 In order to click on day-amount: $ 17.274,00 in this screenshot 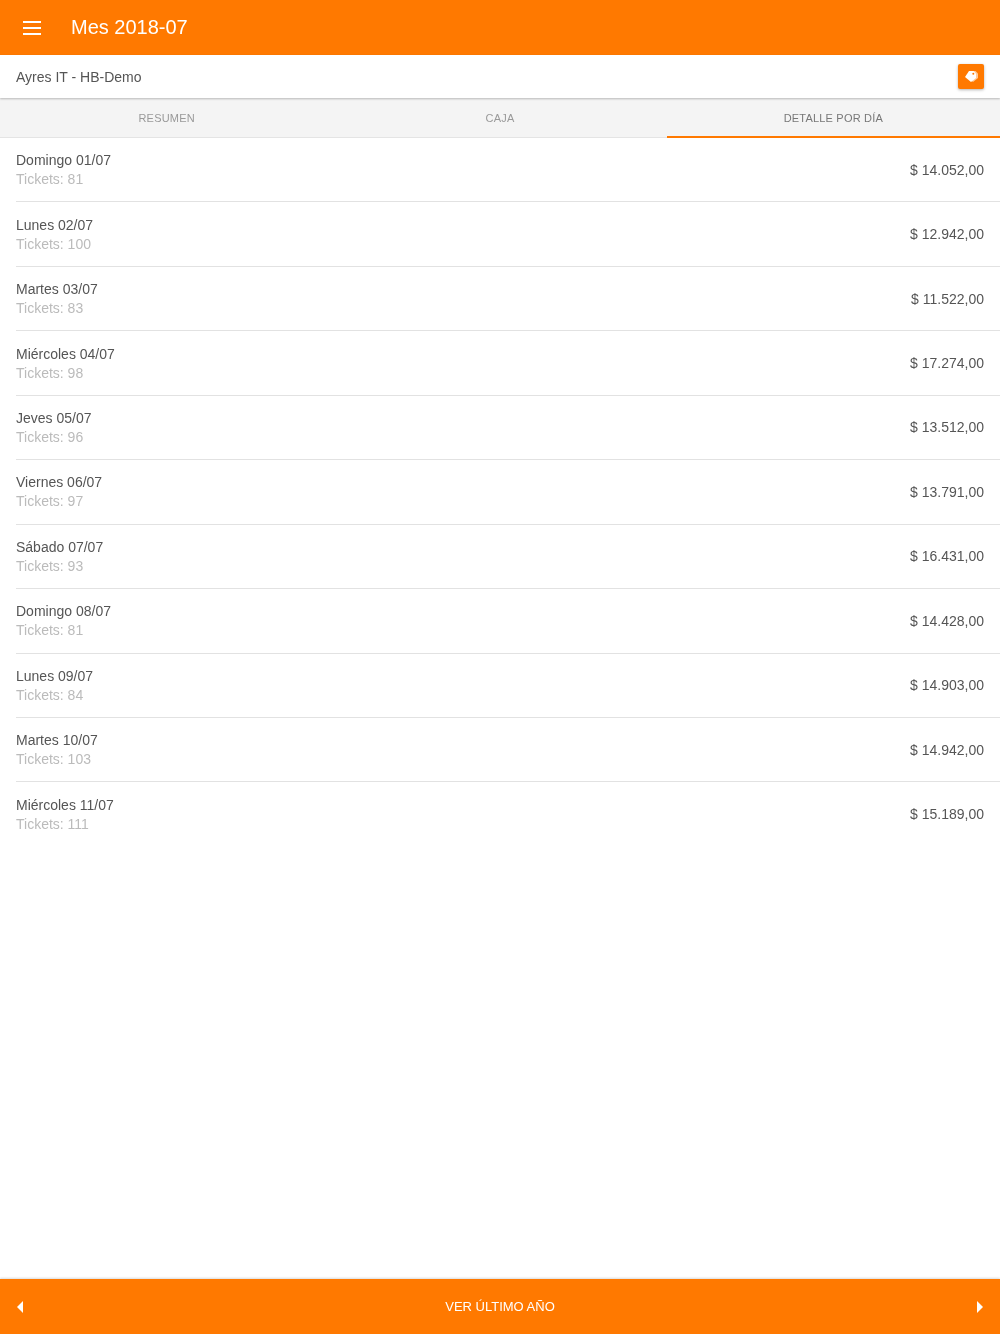, I will do `click(947, 363)`.